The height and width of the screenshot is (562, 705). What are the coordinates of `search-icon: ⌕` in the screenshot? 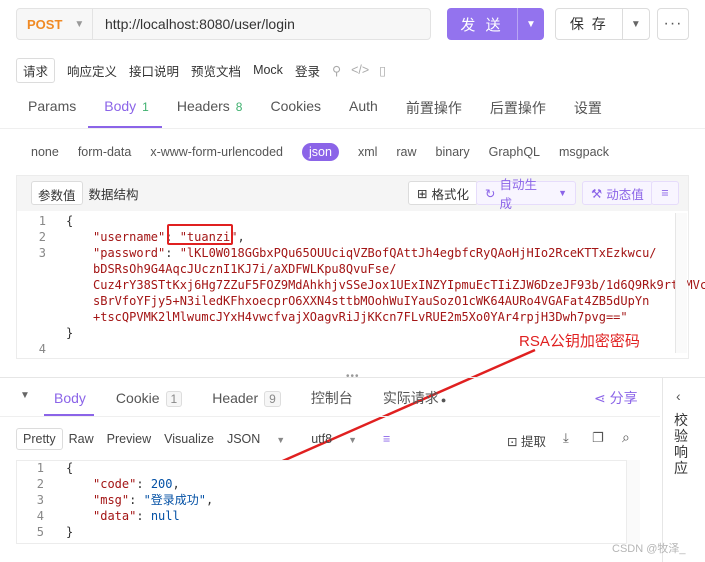 It's located at (626, 437).